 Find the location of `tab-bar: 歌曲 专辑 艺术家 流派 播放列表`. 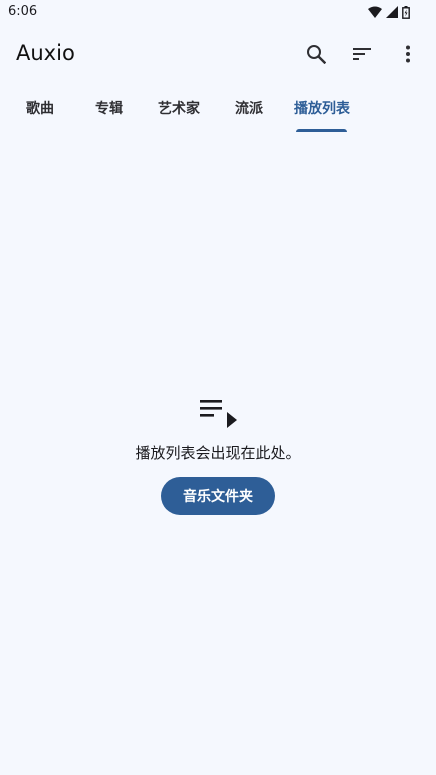

tab-bar: 歌曲 专辑 艺术家 流派 播放列表 is located at coordinates (218, 108).